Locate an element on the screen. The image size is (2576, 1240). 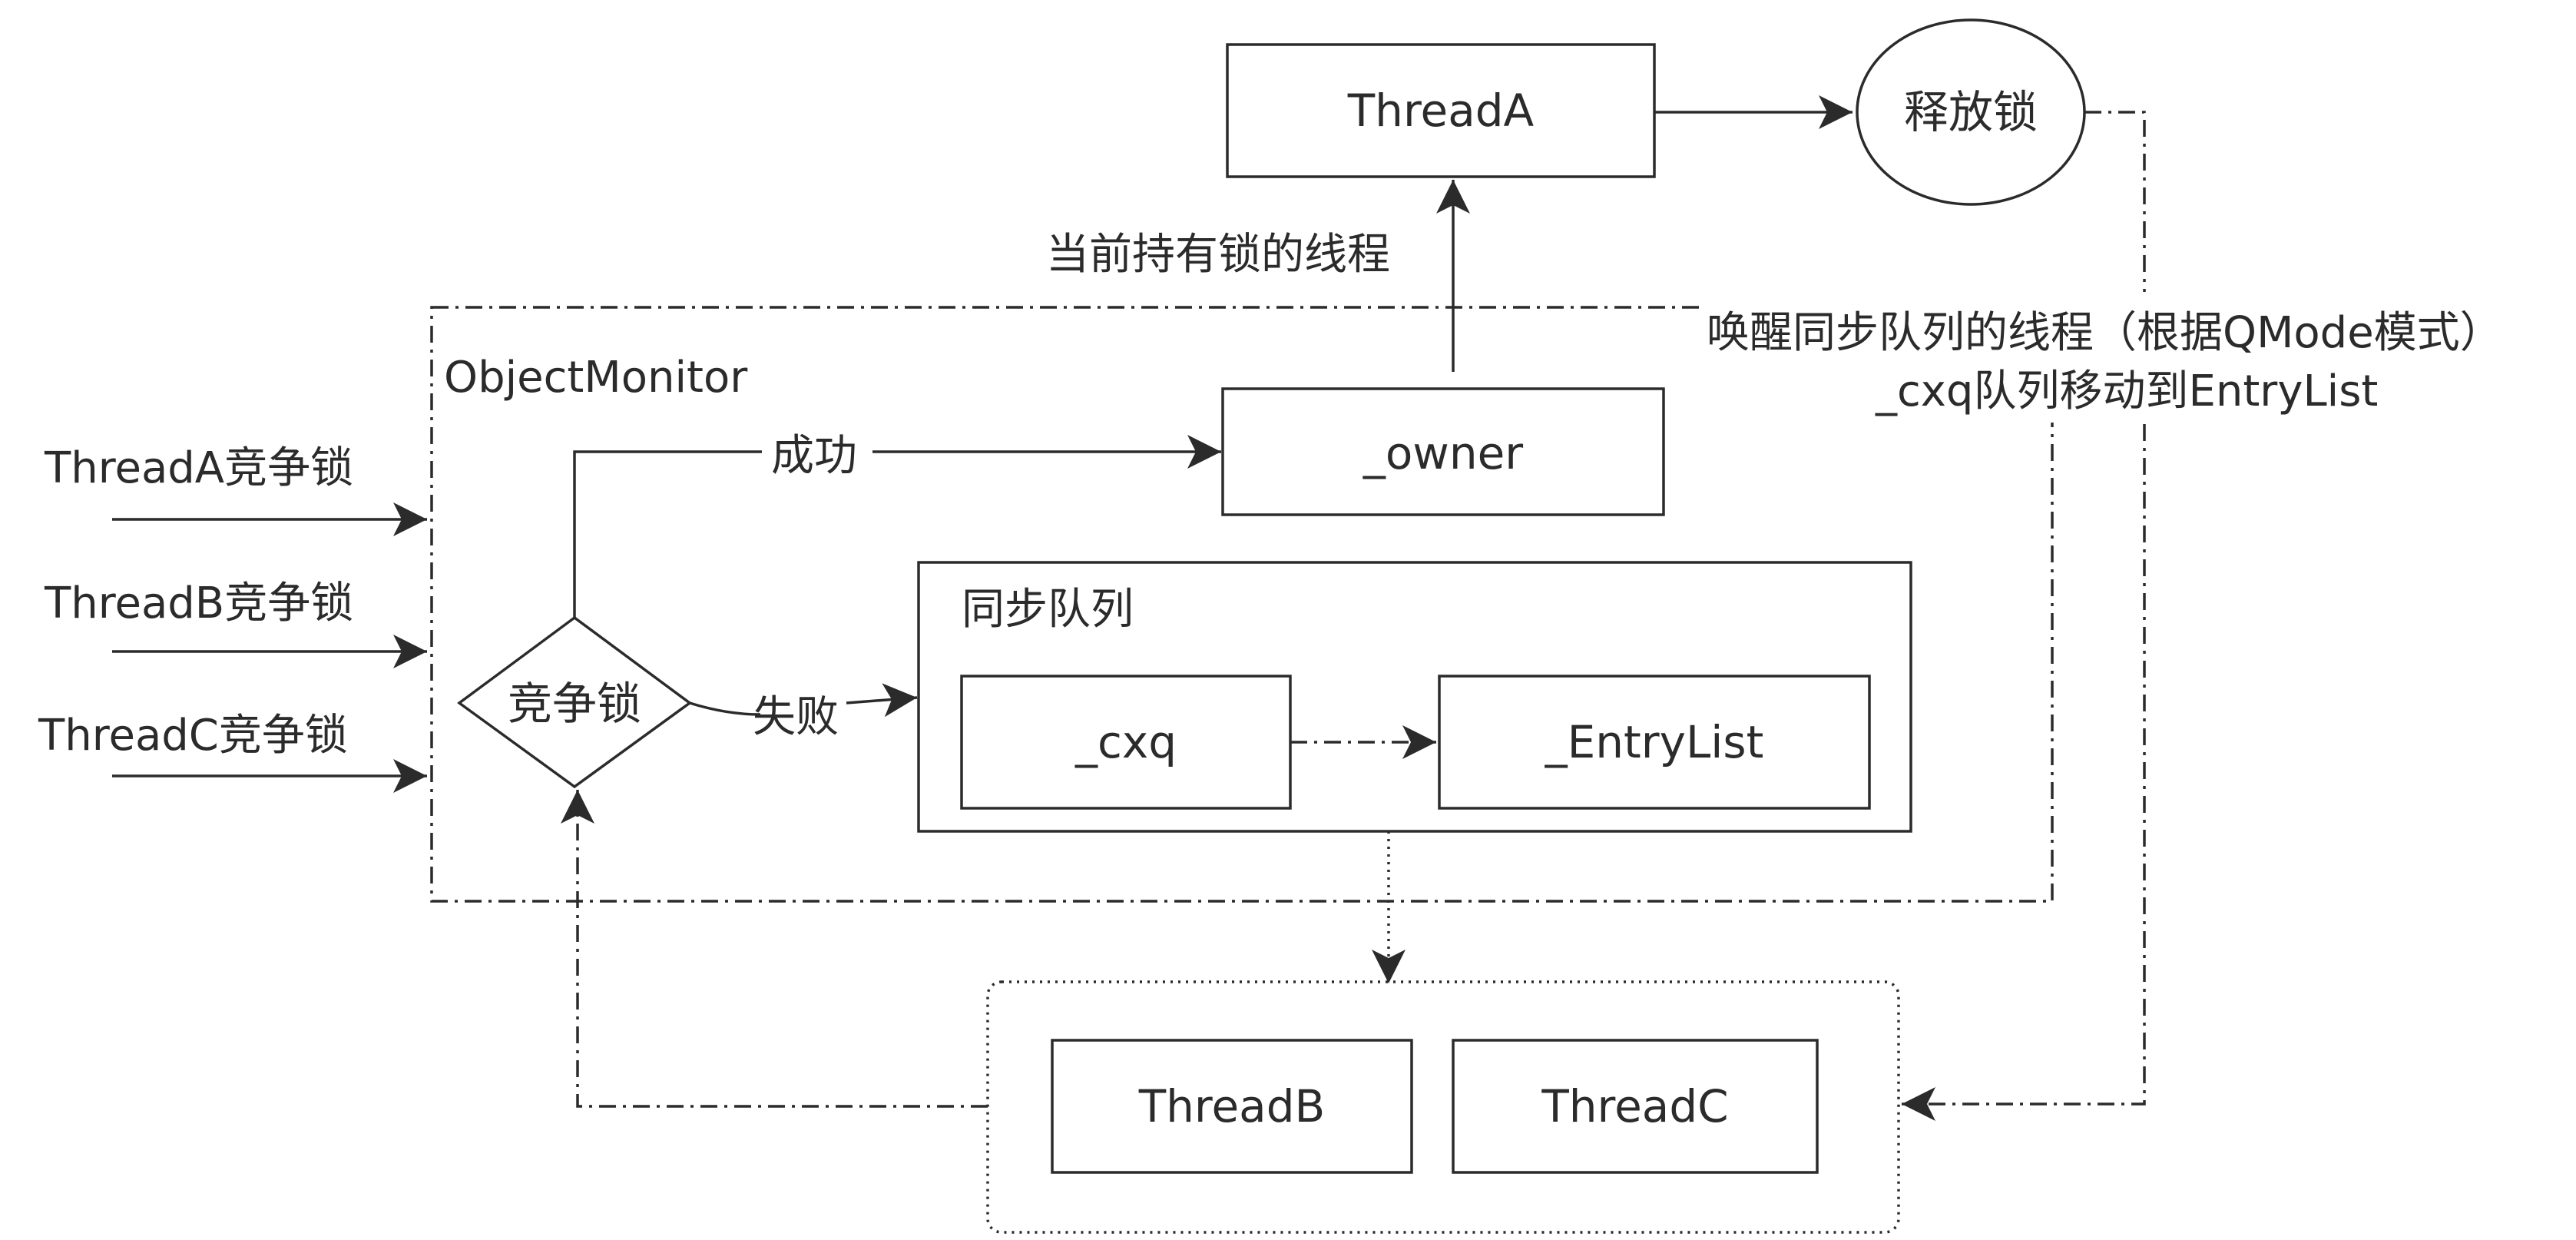
sync-queue-title: 同步队列 is located at coordinates (1048, 610).